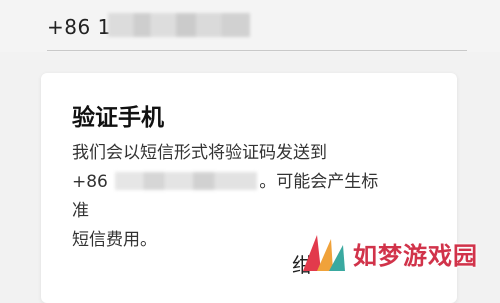  What do you see at coordinates (114, 240) in the screenshot?
I see `dialog-message-line3: 短信费用。` at bounding box center [114, 240].